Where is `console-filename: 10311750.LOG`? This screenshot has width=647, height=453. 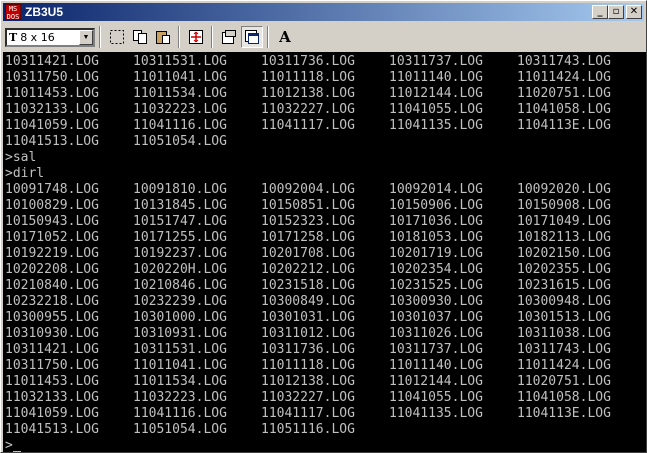
console-filename: 10311750.LOG is located at coordinates (52, 365).